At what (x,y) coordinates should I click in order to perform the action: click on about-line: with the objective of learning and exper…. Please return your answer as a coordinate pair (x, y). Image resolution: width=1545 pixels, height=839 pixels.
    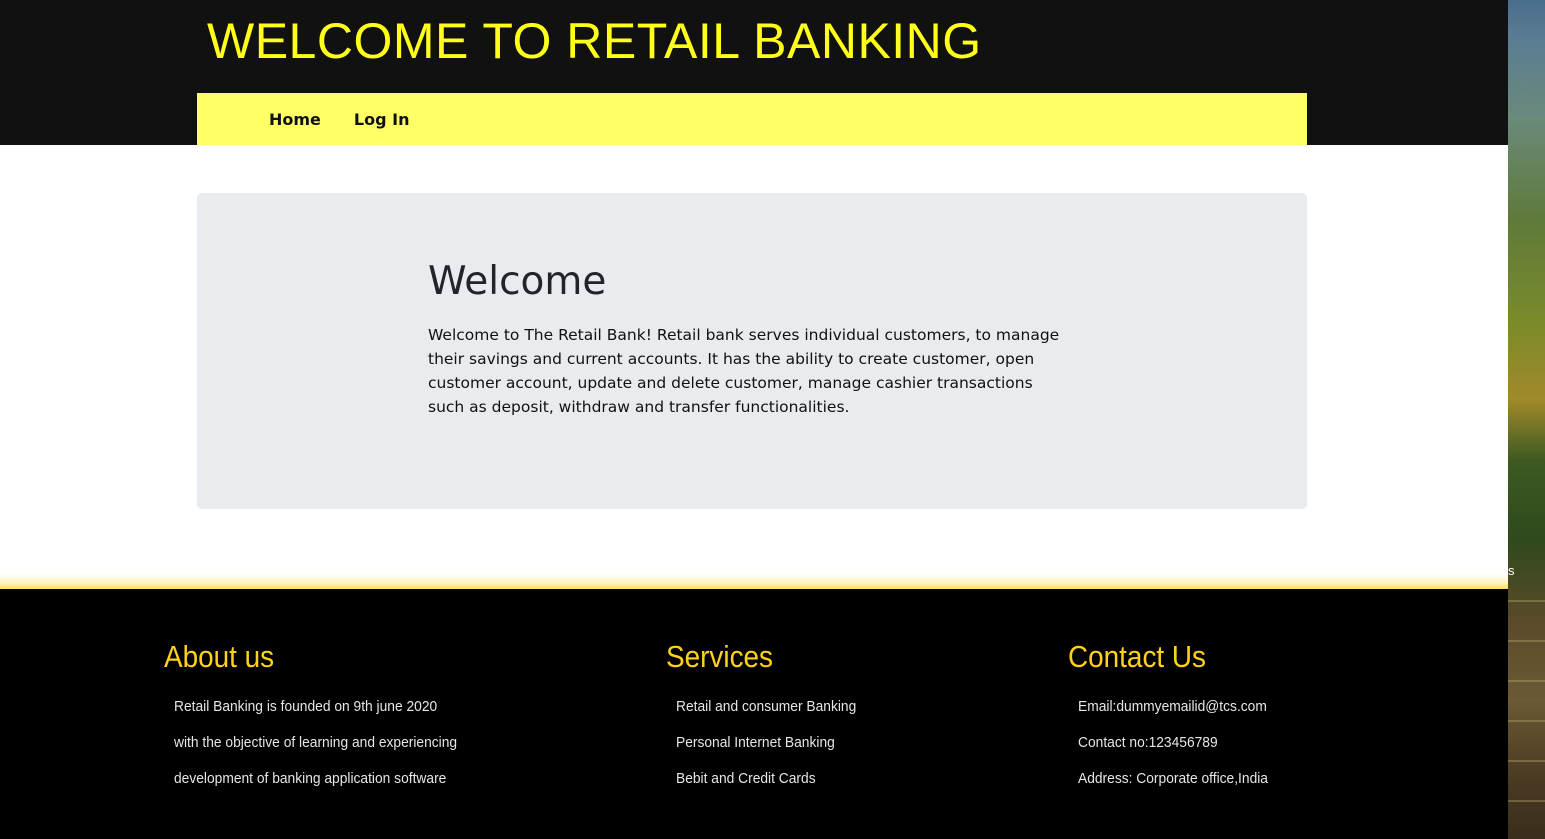
    Looking at the image, I should click on (316, 742).